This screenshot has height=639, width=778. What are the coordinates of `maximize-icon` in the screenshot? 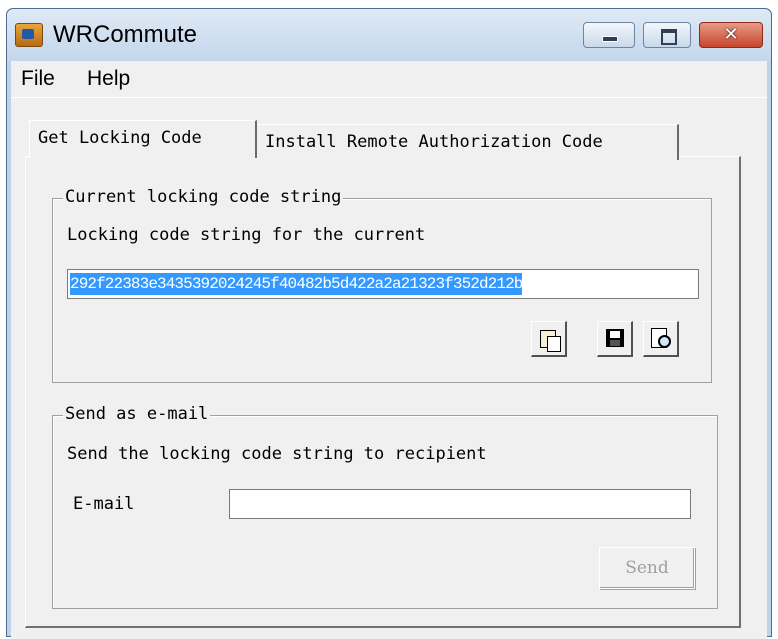 It's located at (669, 37).